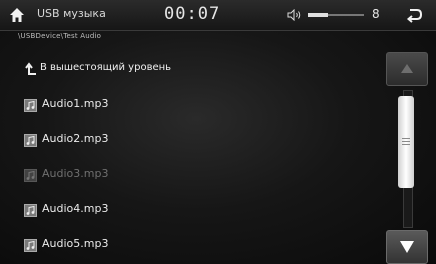 The height and width of the screenshot is (264, 436). What do you see at coordinates (75, 173) in the screenshot?
I see `list-item-label: Audio3.mp3` at bounding box center [75, 173].